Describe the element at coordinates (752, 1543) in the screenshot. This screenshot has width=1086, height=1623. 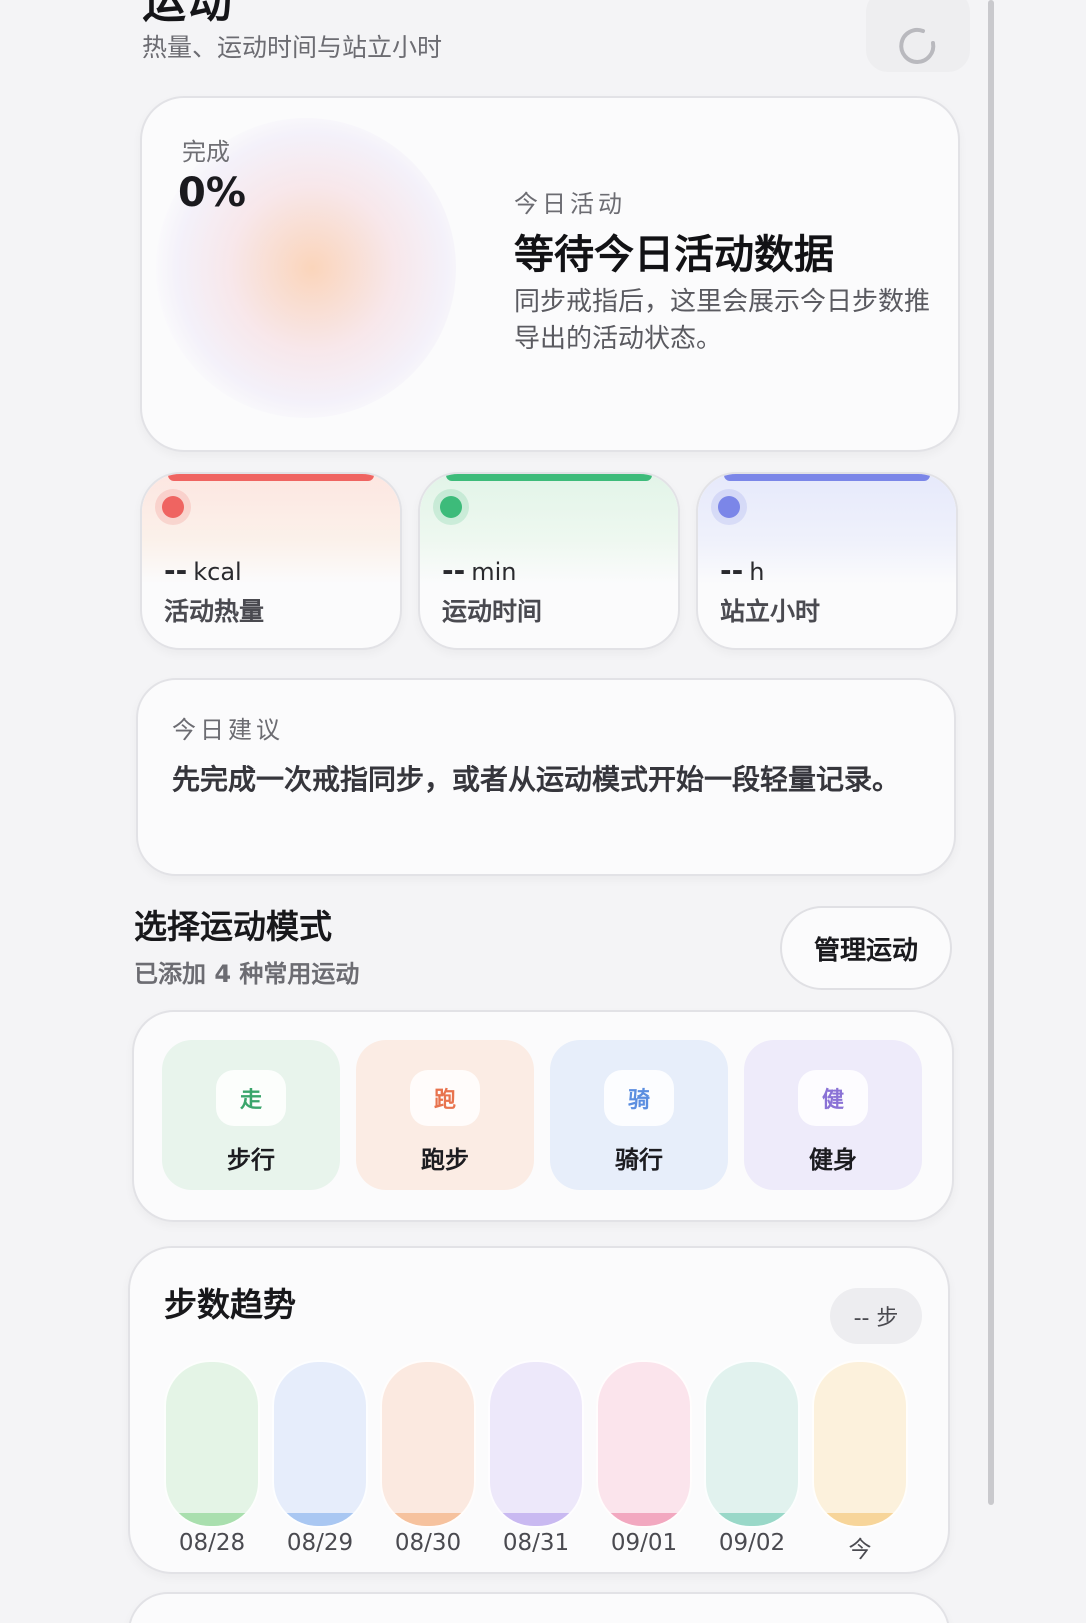
I see `trend-day-label: 09/02` at that location.